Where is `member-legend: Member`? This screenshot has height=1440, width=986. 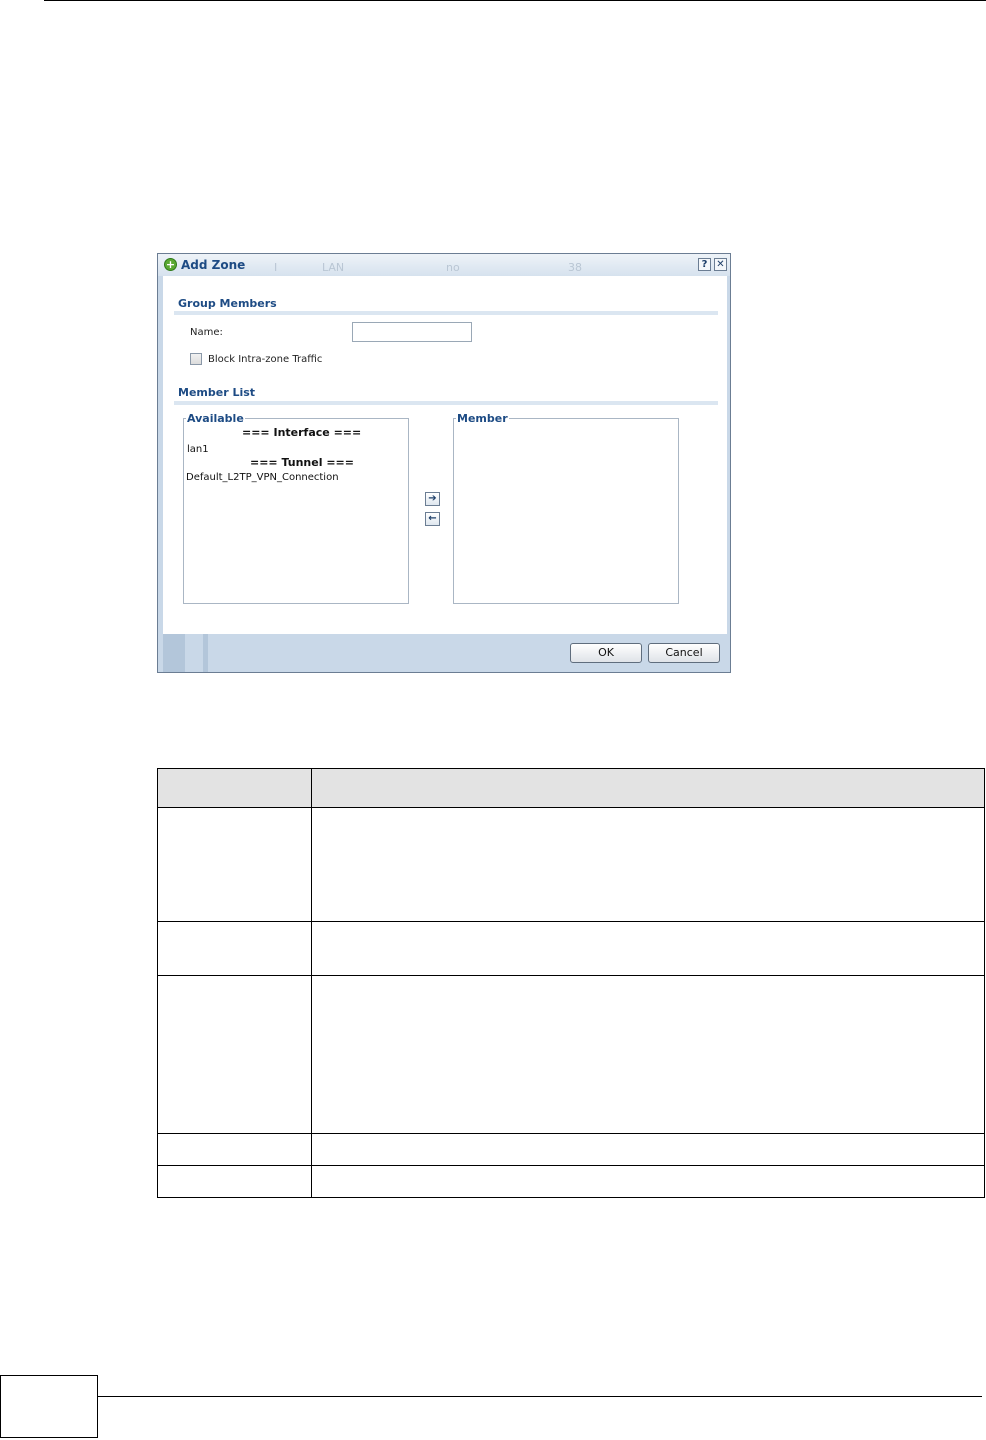 member-legend: Member is located at coordinates (482, 418).